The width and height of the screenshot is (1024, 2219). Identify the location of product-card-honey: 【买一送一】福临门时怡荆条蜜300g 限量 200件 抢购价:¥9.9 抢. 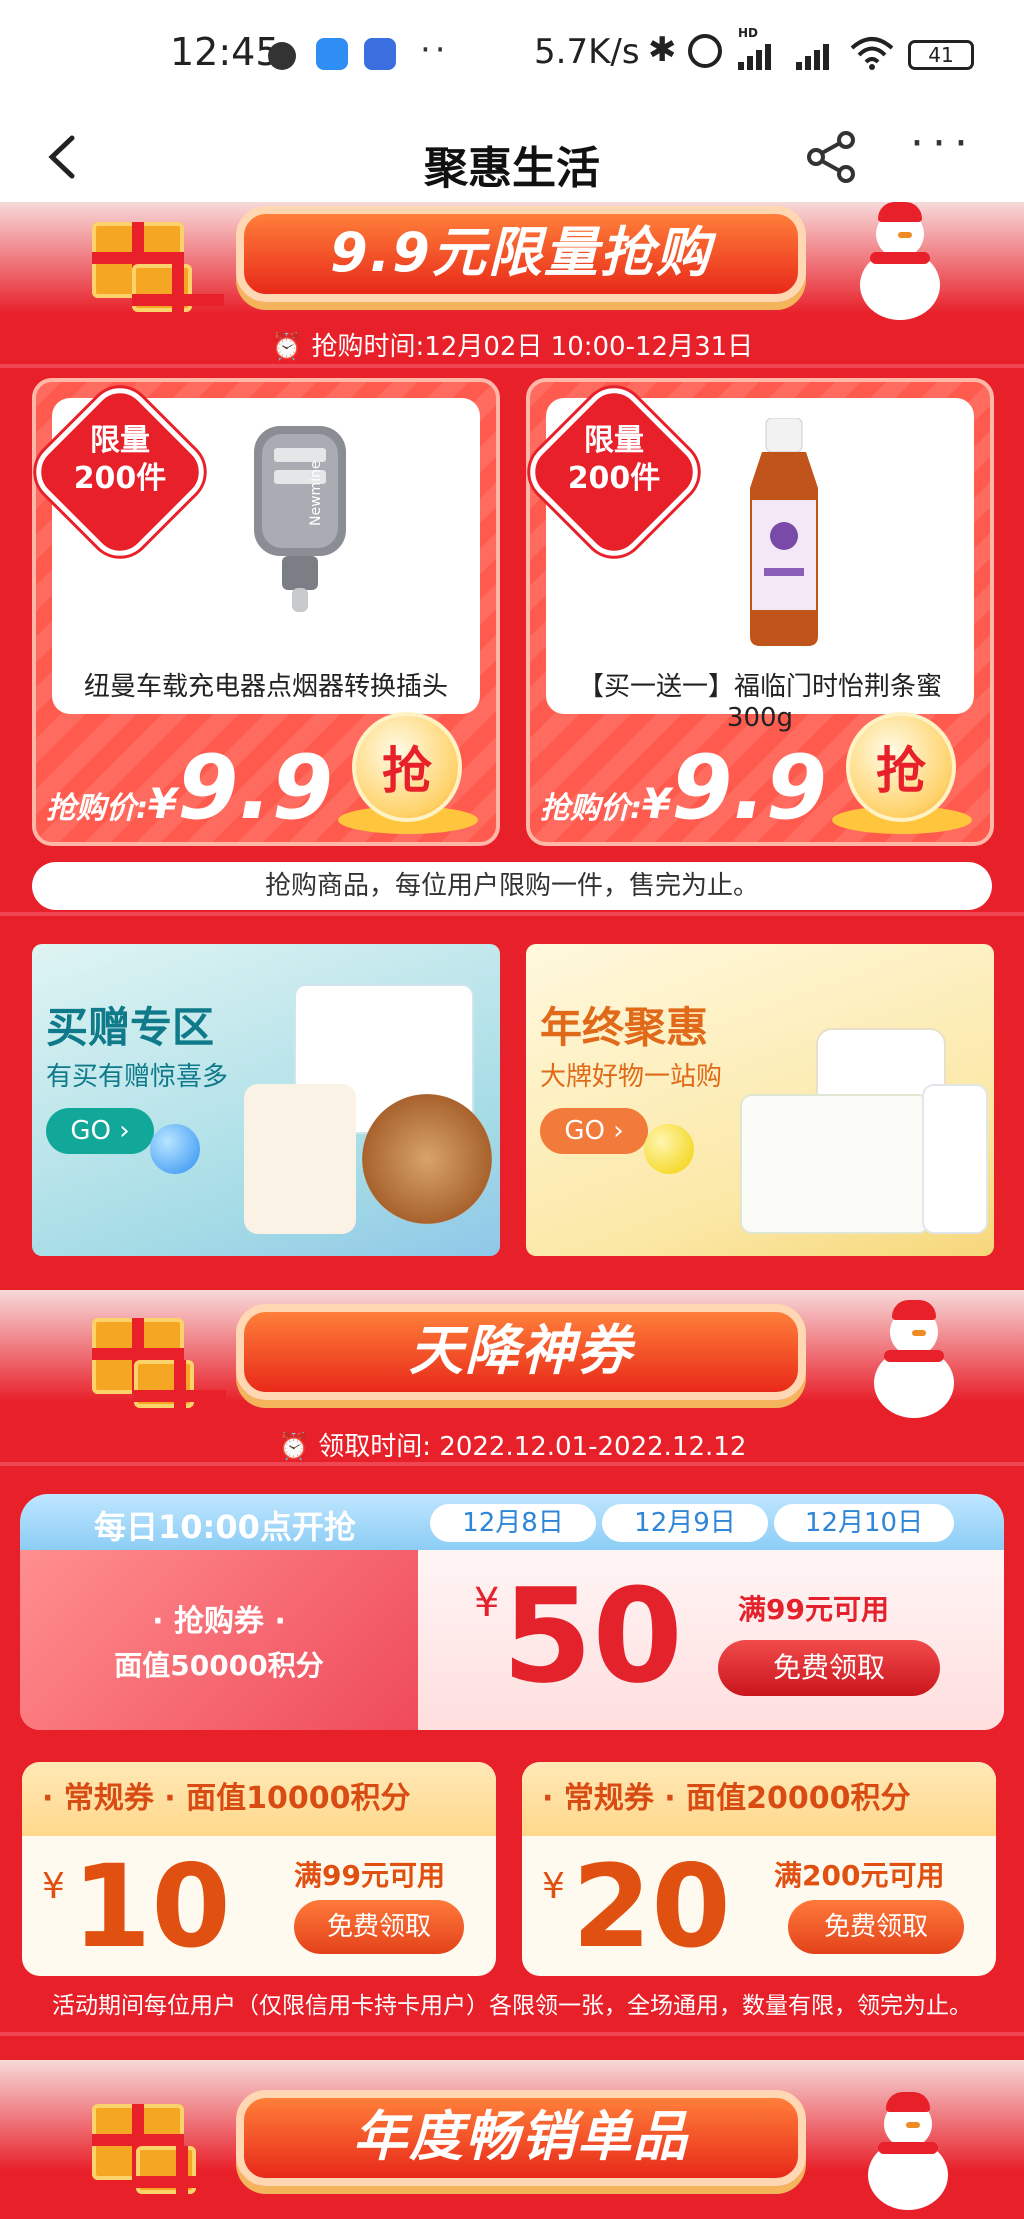
(755, 610).